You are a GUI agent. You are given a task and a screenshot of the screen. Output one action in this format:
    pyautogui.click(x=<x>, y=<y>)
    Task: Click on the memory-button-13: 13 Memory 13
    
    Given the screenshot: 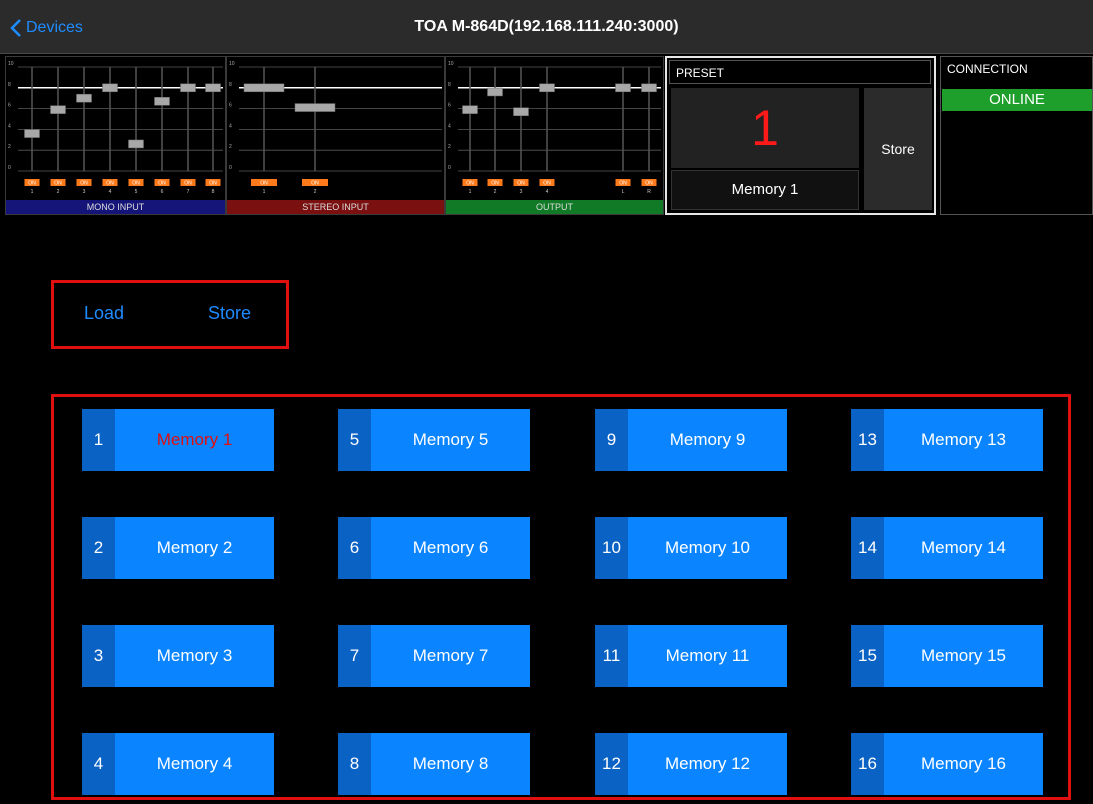 What is the action you would take?
    pyautogui.click(x=947, y=440)
    